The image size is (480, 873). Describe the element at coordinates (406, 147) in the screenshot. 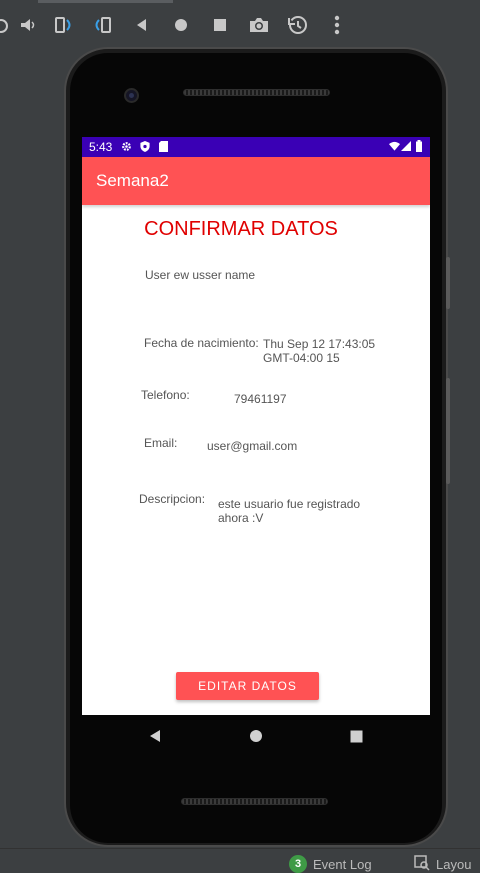

I see `signal-icon` at that location.